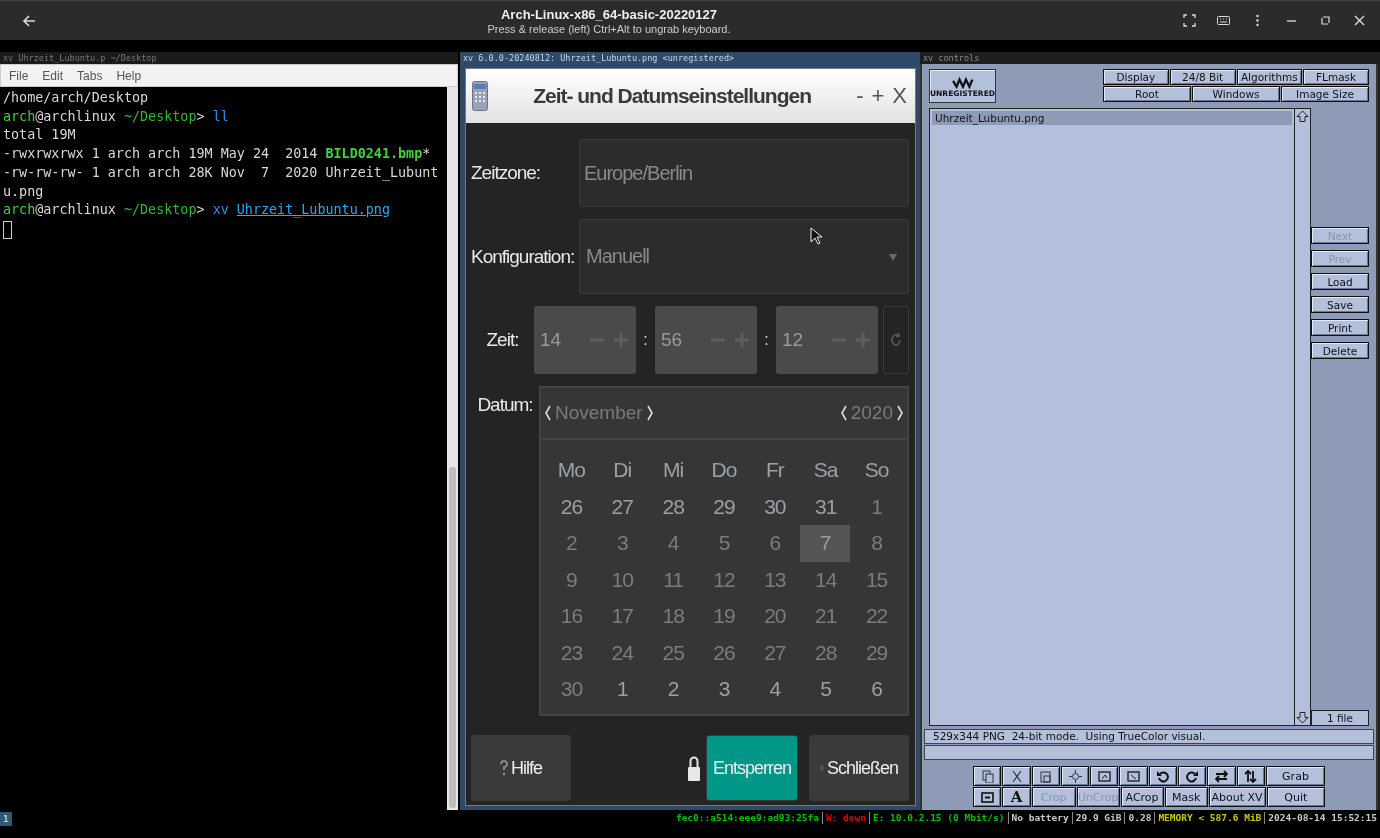  What do you see at coordinates (1189, 20) in the screenshot?
I see `fullscreen-icon` at bounding box center [1189, 20].